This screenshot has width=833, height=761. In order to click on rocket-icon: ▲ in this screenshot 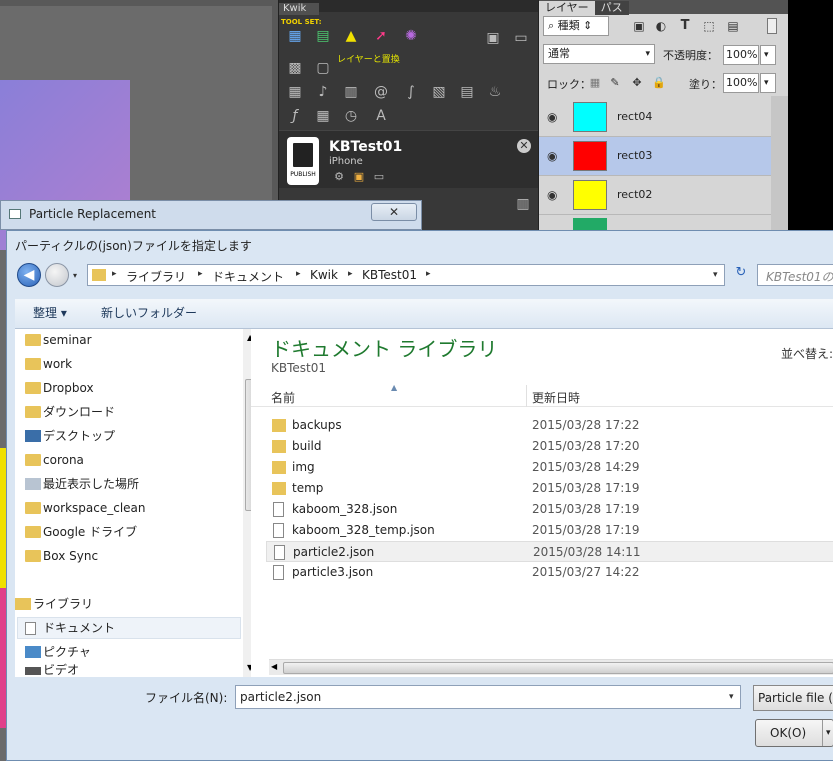, I will do `click(351, 36)`.